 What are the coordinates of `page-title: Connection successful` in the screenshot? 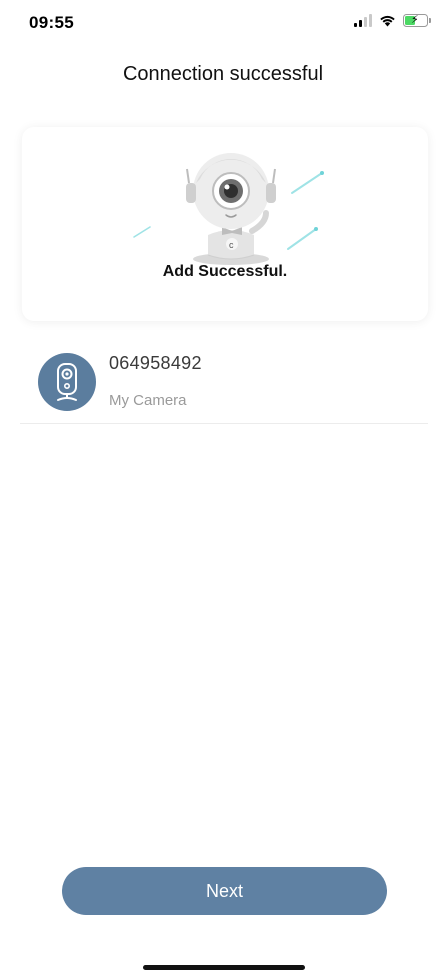 It's located at (223, 74).